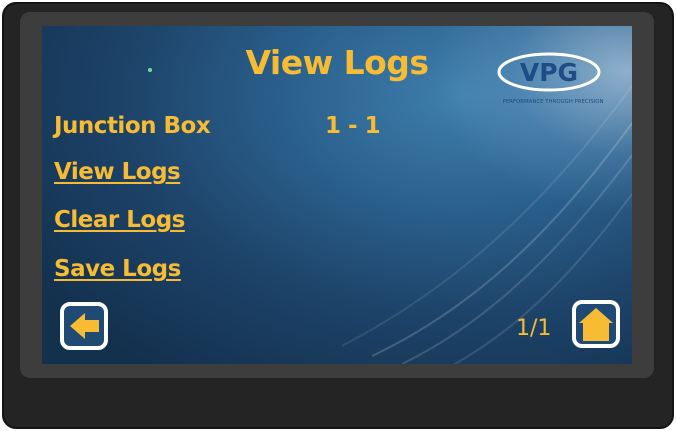 The height and width of the screenshot is (431, 676). I want to click on page-indicator: 1/1, so click(534, 328).